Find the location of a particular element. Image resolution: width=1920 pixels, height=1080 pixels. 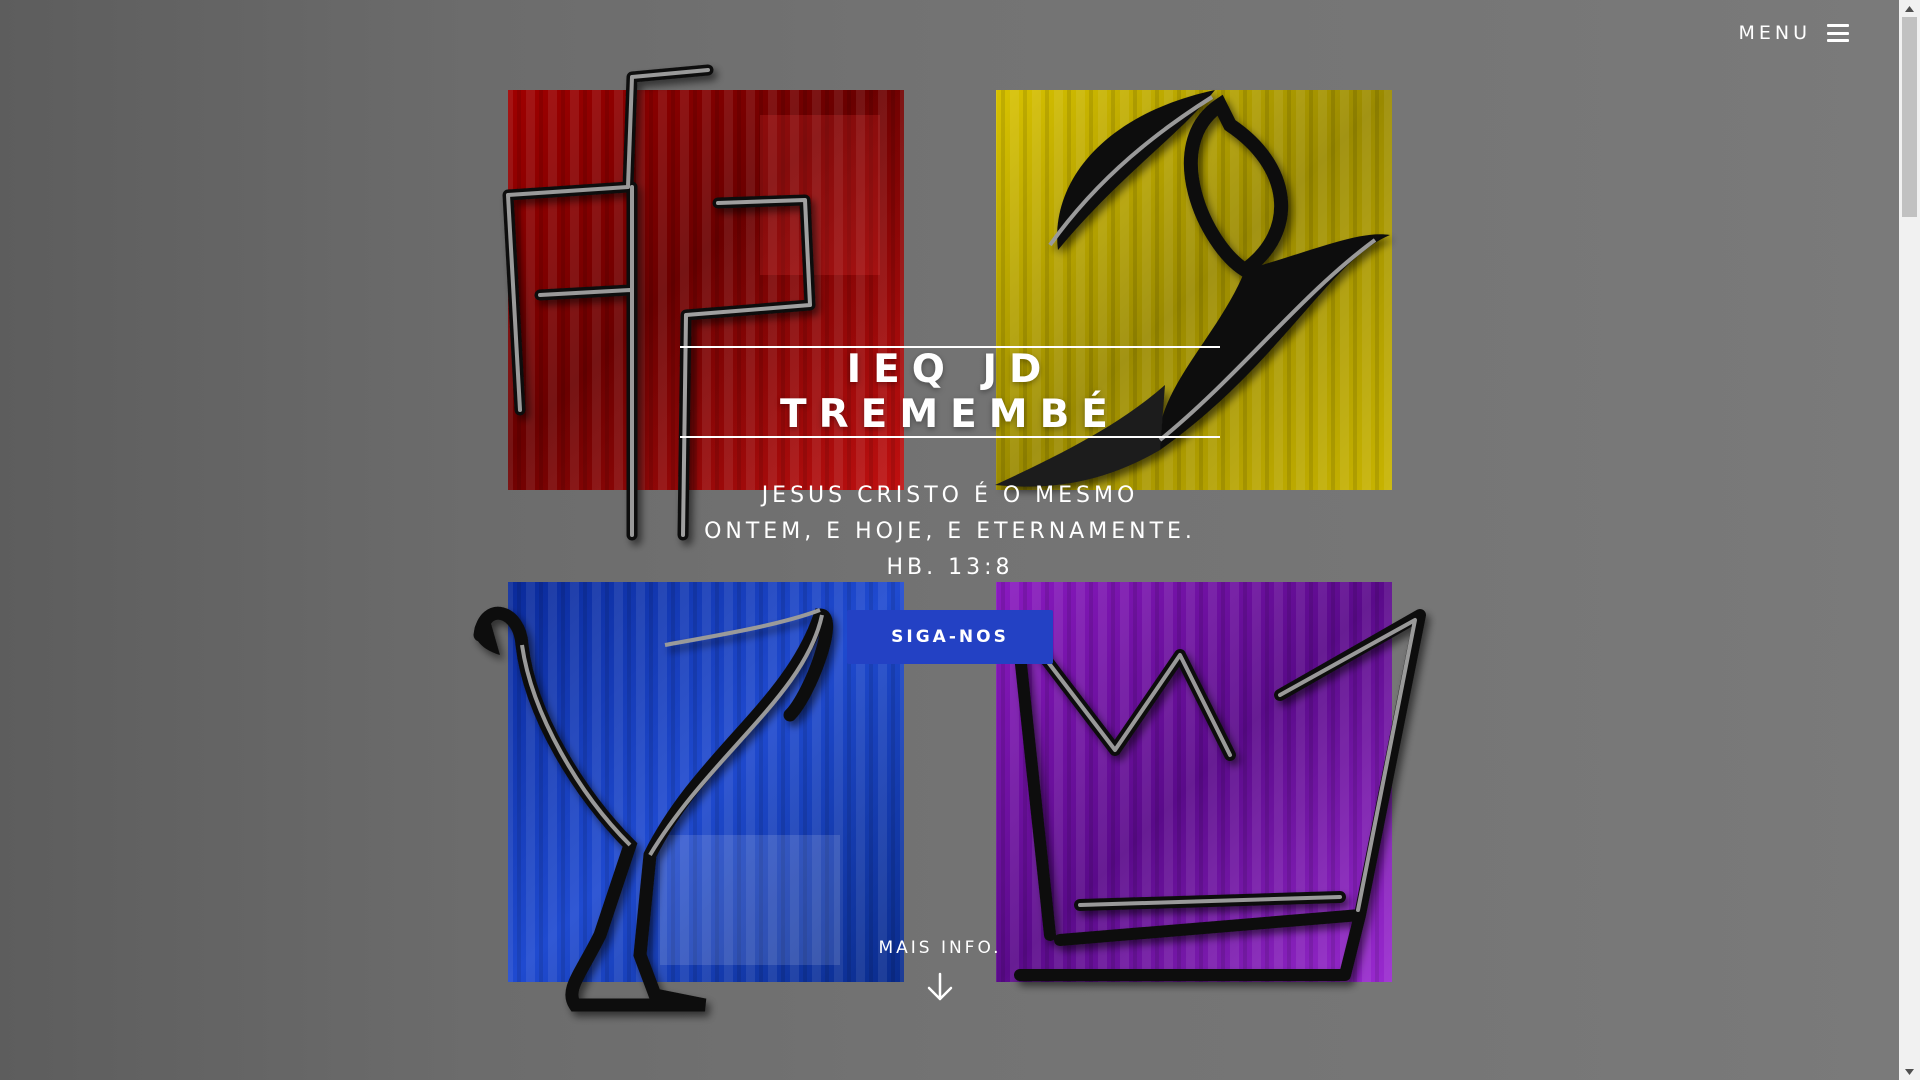

vertical-scrollbar is located at coordinates (1909, 540).